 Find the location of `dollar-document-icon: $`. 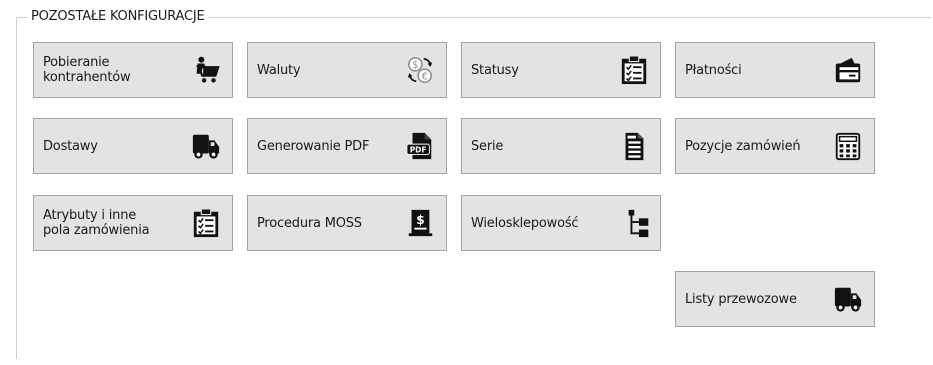

dollar-document-icon: $ is located at coordinates (420, 223).